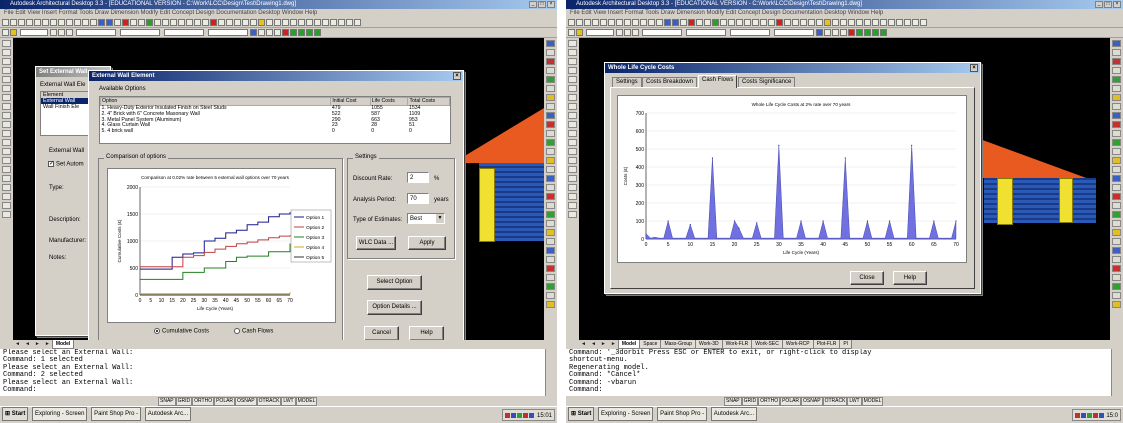  I want to click on table-row: 5. 4 brick wall 0 0 0, so click(275, 131).